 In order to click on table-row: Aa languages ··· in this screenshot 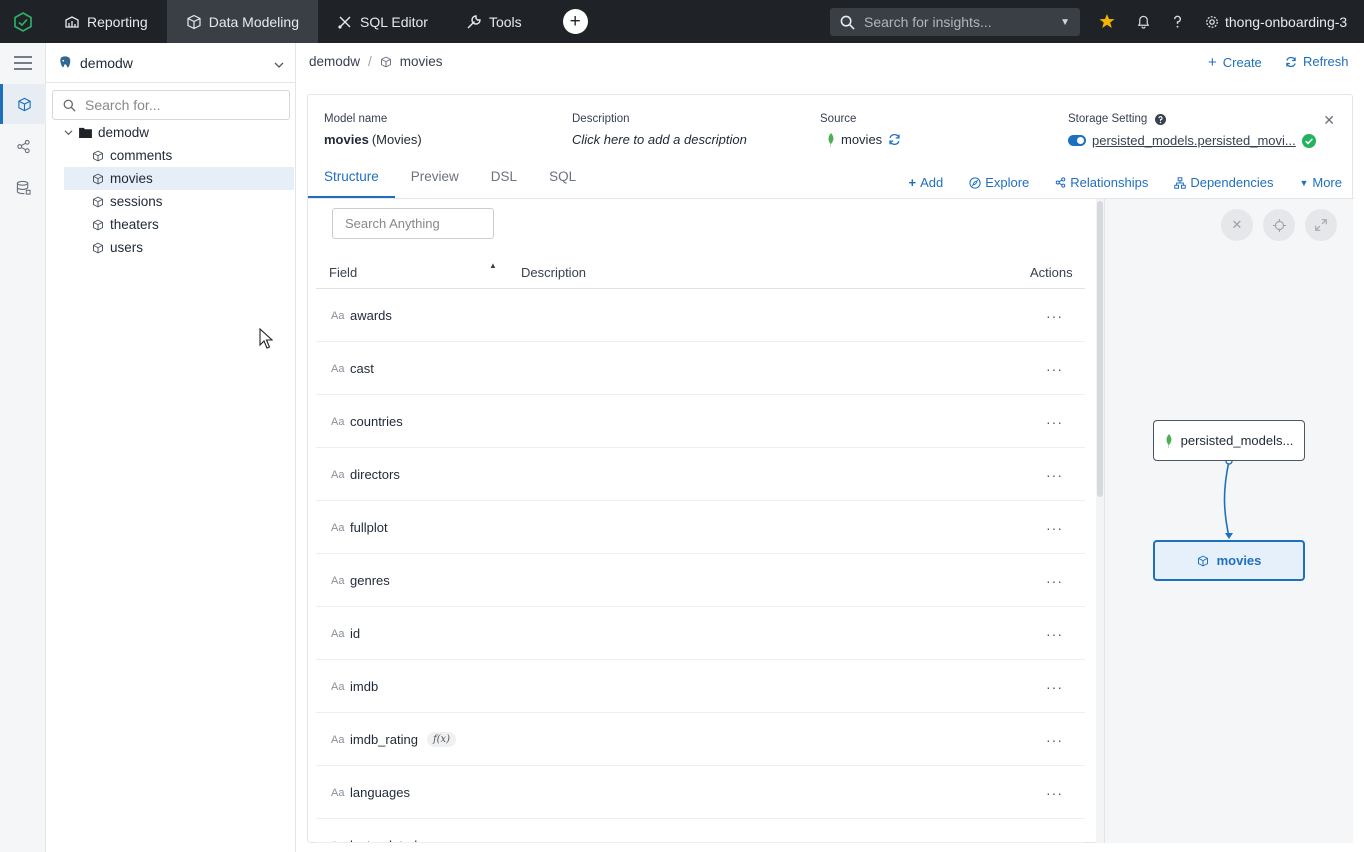, I will do `click(700, 792)`.